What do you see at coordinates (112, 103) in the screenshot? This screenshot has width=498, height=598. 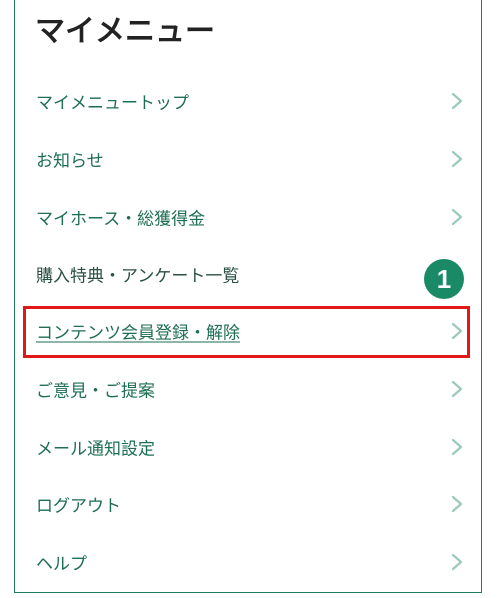 I see `menu-item-label: マイメニュートップ` at bounding box center [112, 103].